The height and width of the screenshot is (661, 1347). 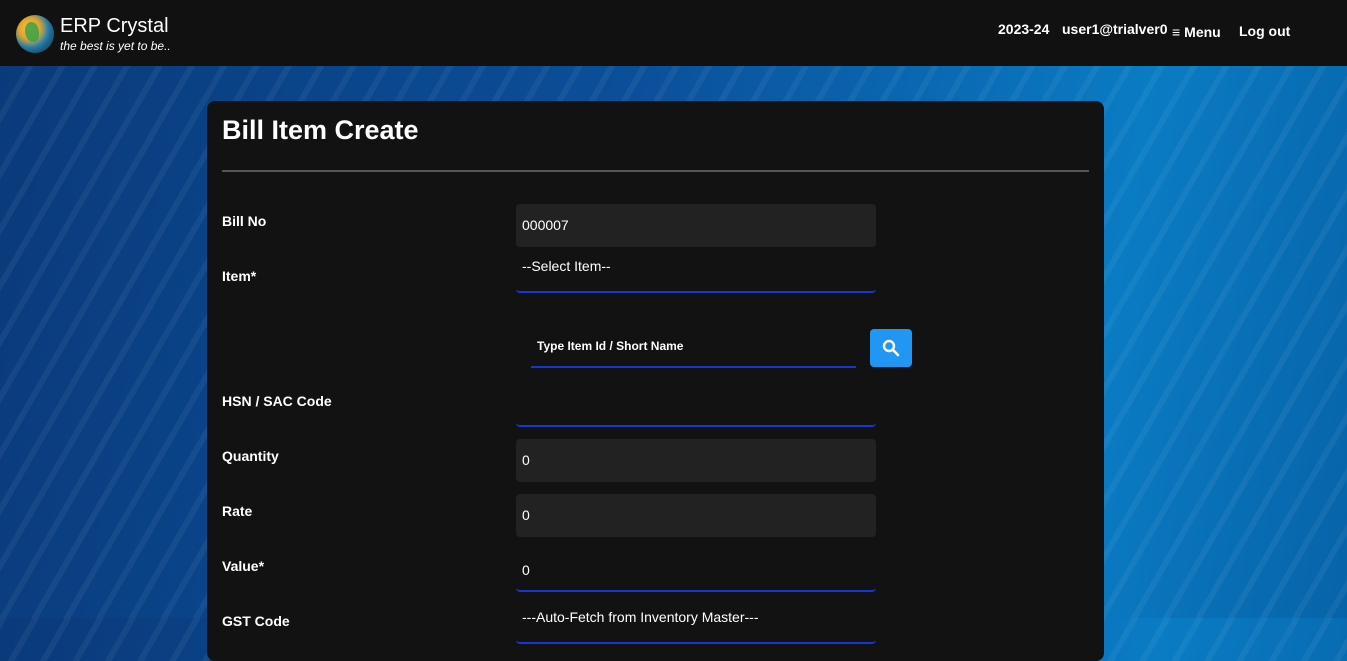 I want to click on quantity-label: Quantity, so click(x=250, y=456).